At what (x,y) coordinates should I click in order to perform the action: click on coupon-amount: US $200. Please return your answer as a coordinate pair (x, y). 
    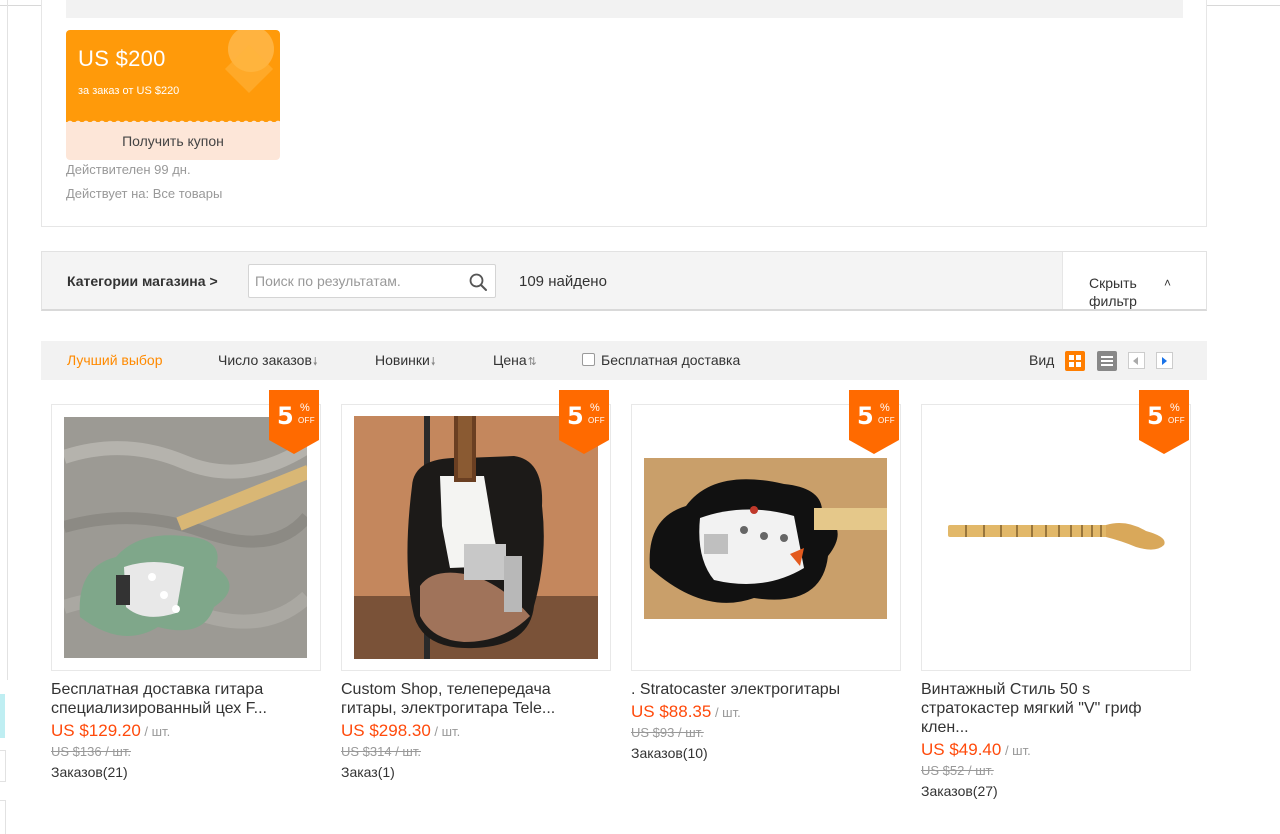
    Looking at the image, I should click on (122, 58).